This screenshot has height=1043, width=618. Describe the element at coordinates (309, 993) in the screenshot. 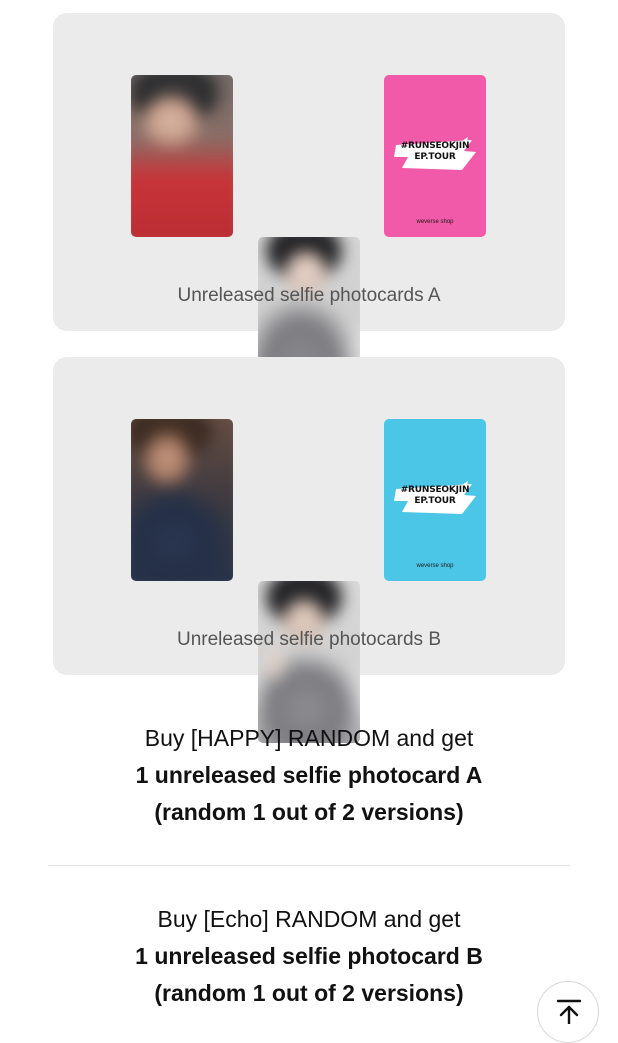

I see `offer-echo-line3: (random 1 out of 2 versions)` at that location.